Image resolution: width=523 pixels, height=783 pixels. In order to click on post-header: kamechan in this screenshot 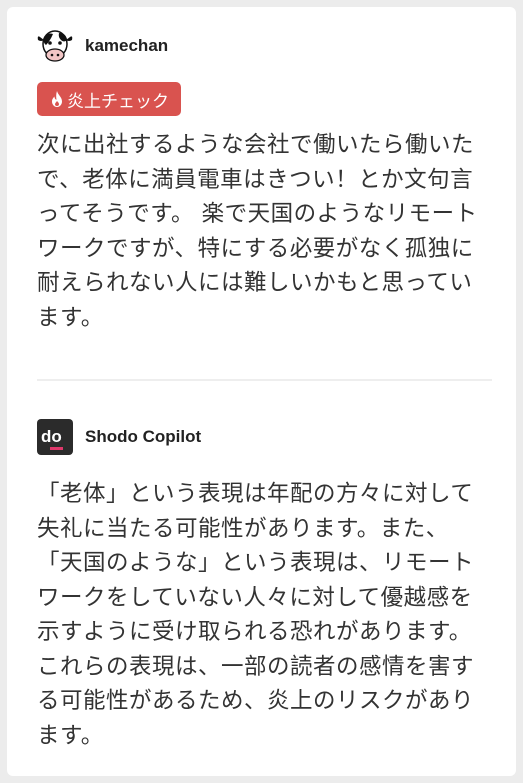, I will do `click(102, 46)`.